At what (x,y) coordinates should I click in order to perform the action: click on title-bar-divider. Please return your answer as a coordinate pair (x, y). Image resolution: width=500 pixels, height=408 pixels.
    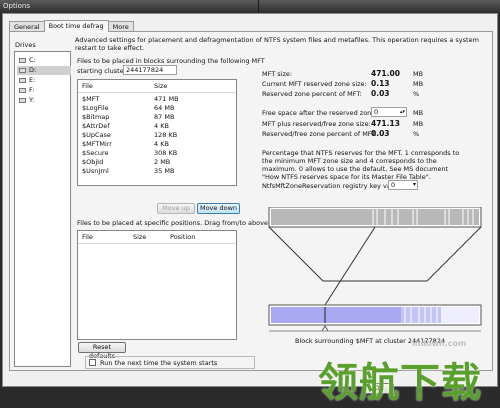
    Looking at the image, I should click on (258, 6).